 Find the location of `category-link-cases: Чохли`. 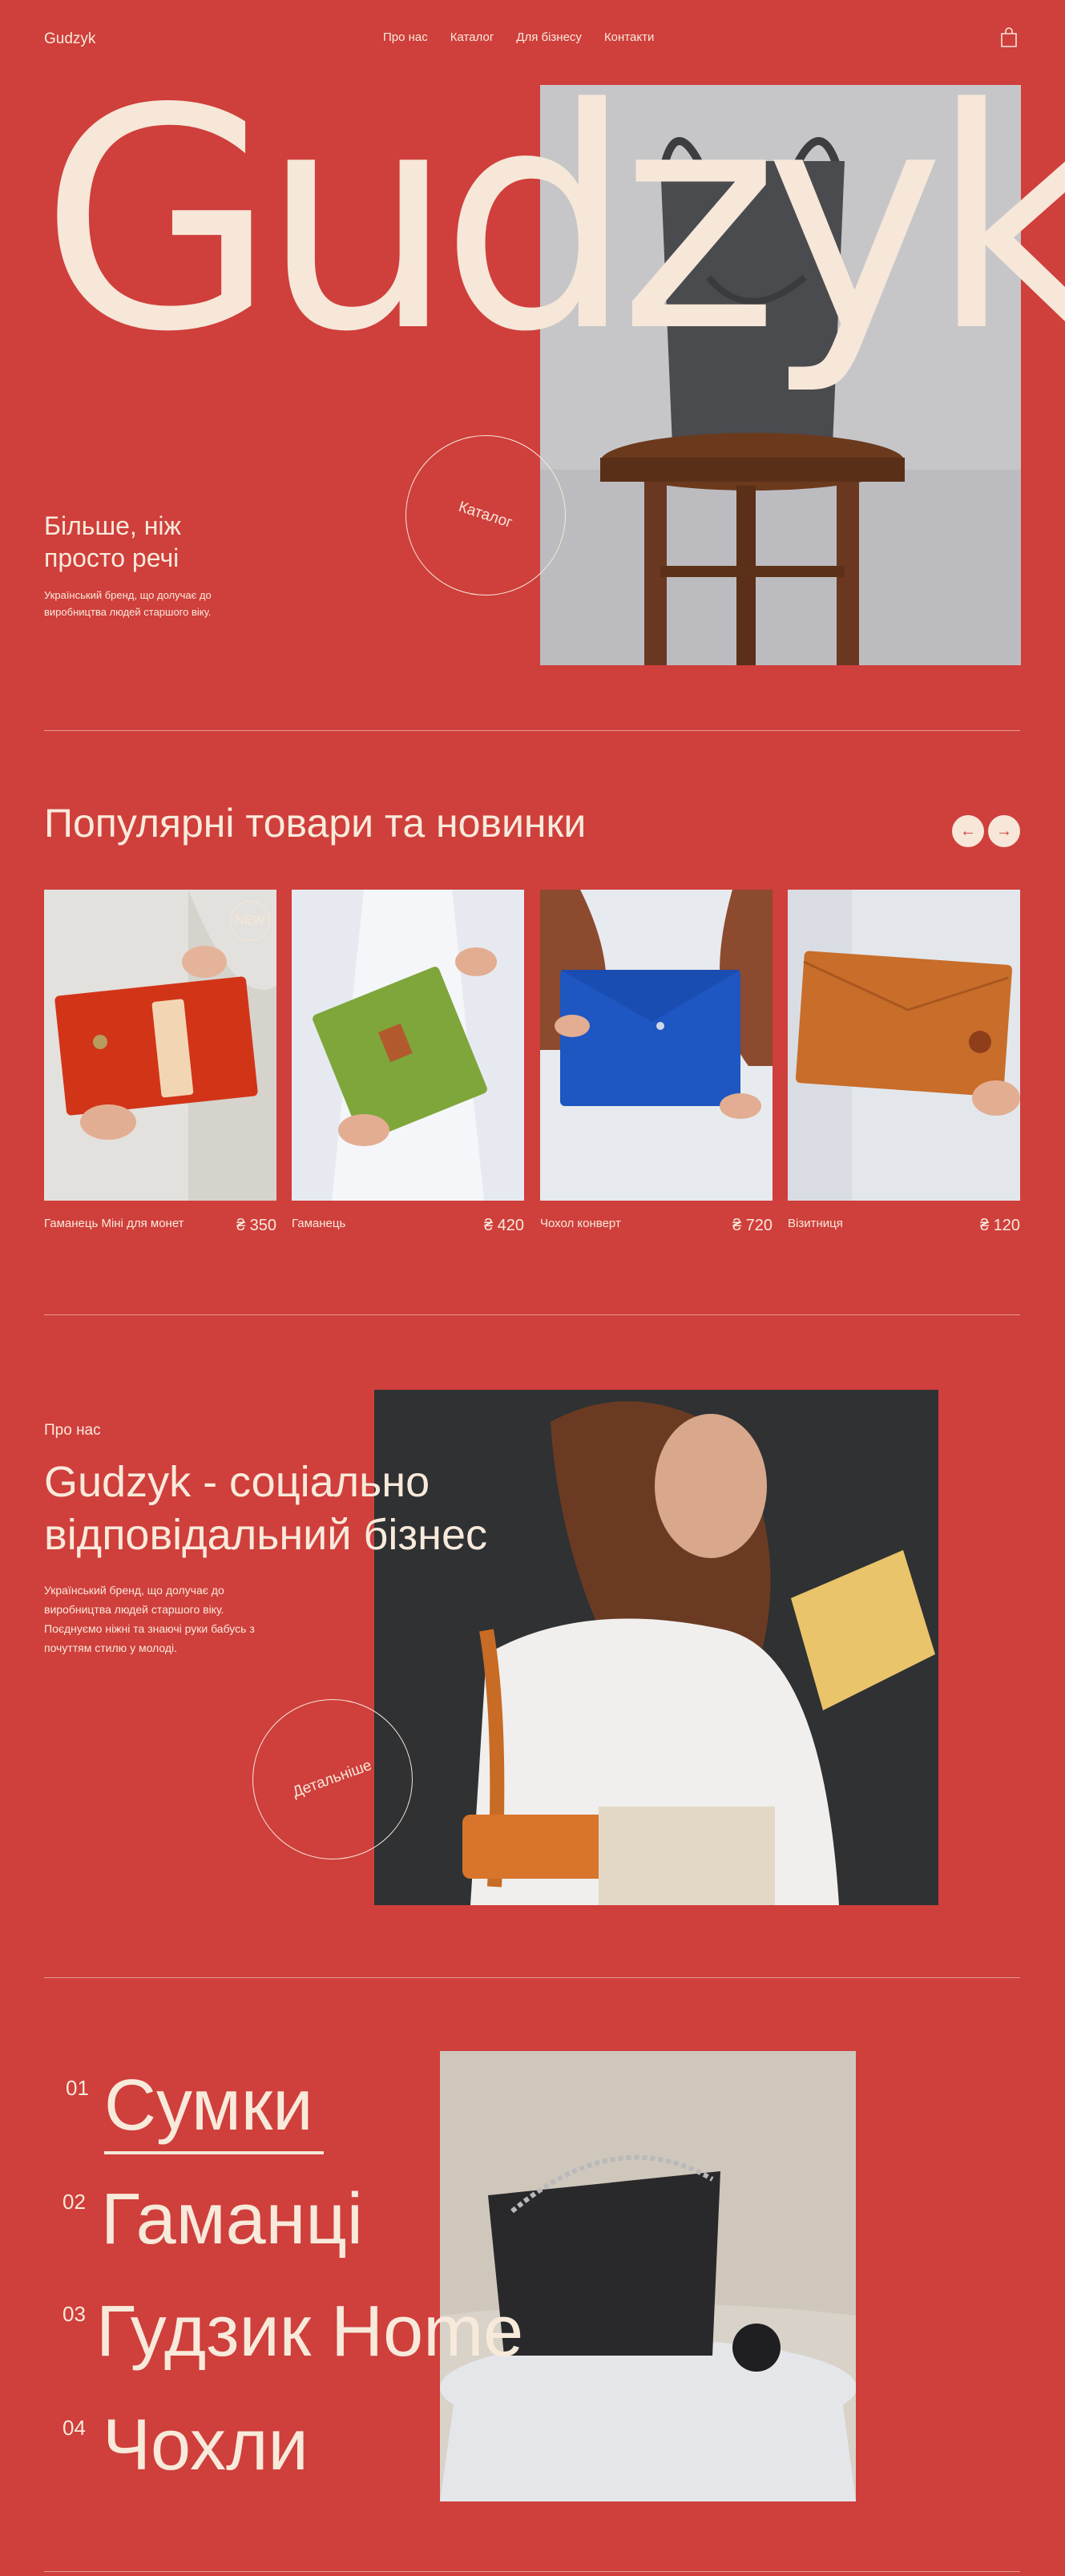

category-link-cases: Чохли is located at coordinates (206, 2445).